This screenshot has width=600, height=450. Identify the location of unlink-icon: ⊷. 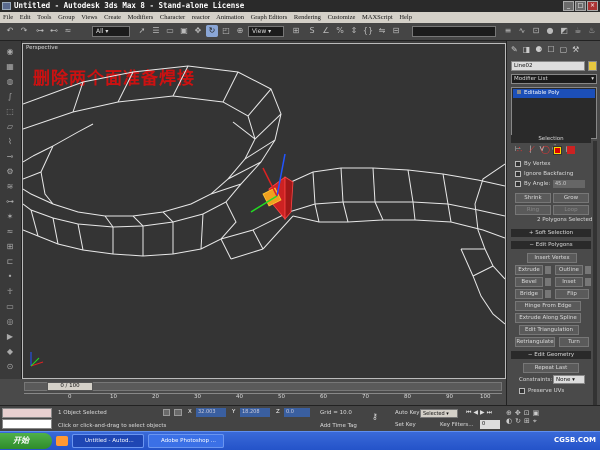
(54, 31).